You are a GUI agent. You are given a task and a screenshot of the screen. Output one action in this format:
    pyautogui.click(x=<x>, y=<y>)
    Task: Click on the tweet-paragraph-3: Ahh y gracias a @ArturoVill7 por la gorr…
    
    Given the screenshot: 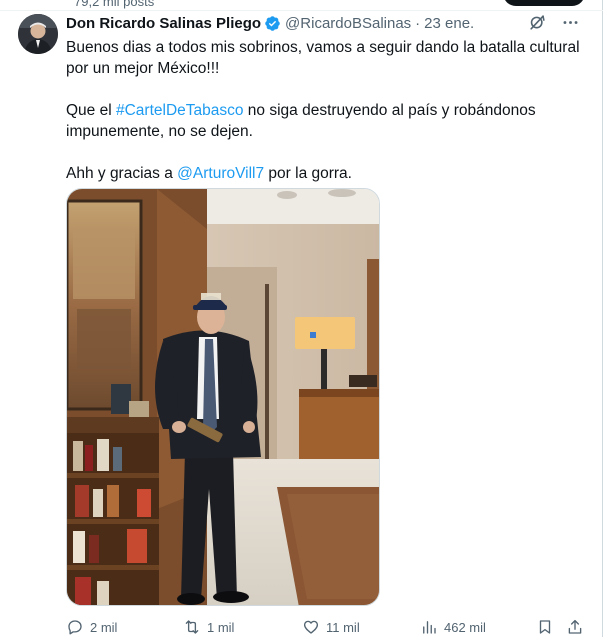 What is the action you would take?
    pyautogui.click(x=326, y=173)
    